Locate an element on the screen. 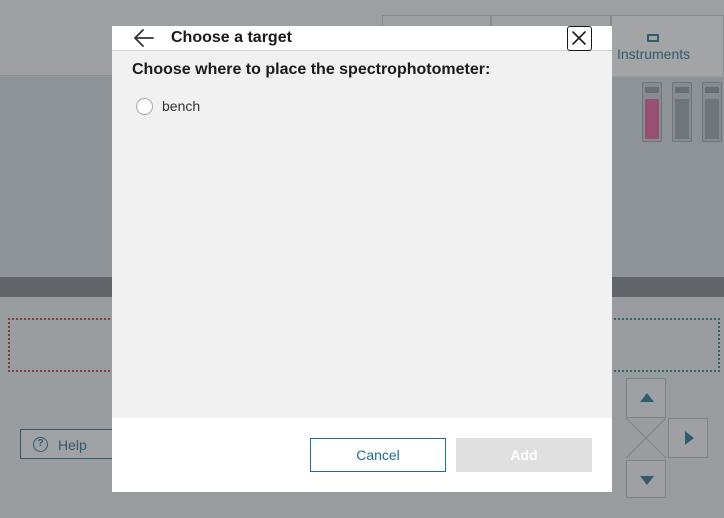 The image size is (724, 518). back-button is located at coordinates (144, 38).